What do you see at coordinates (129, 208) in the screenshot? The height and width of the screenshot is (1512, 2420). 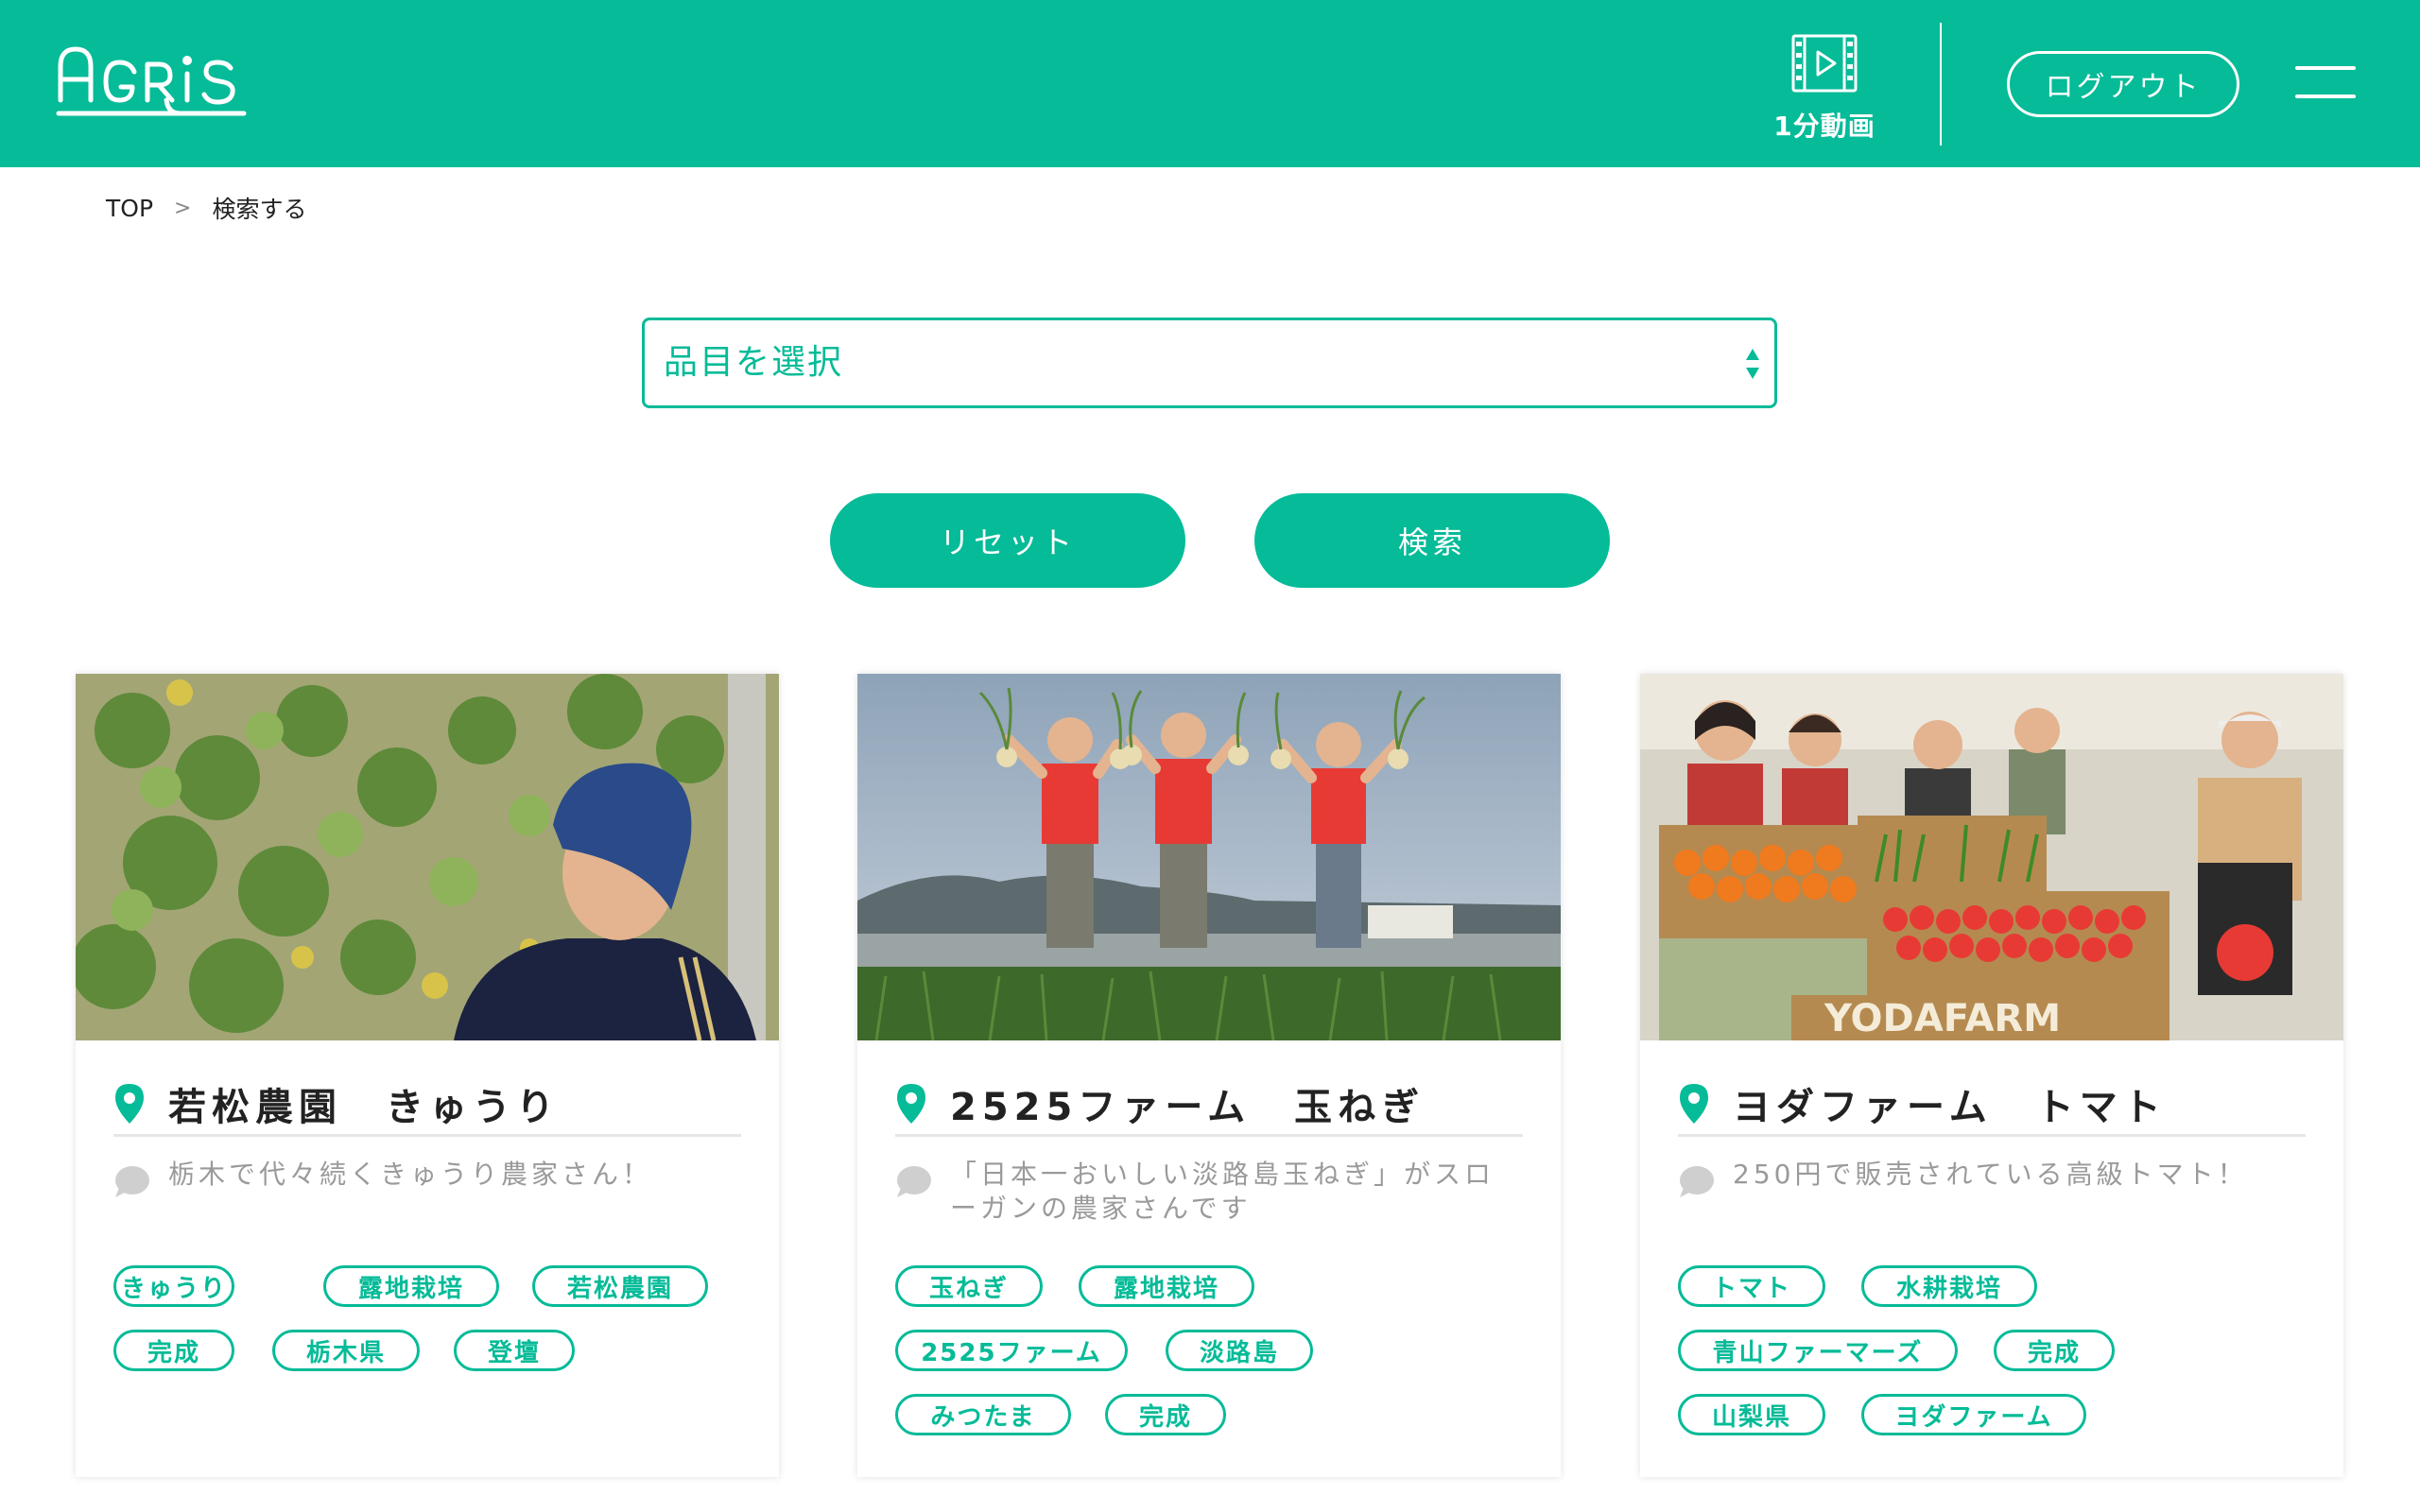 I see `breadcrumb-home-link: TOP` at bounding box center [129, 208].